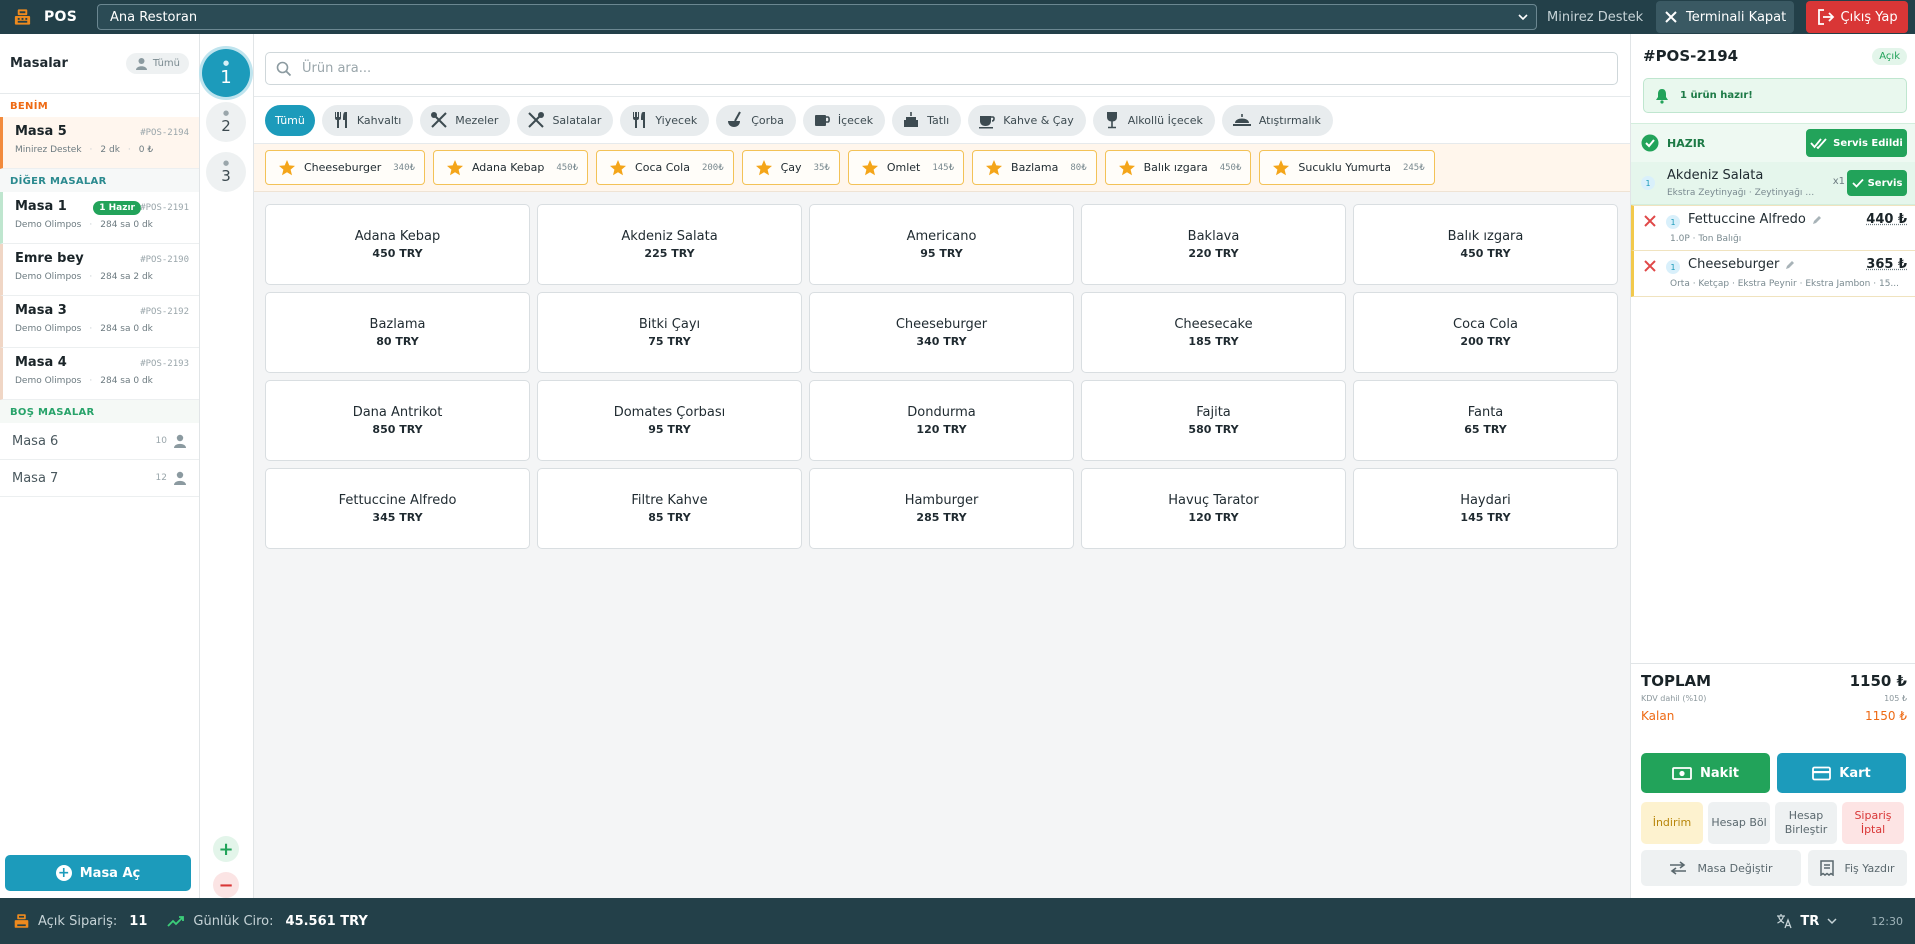 The height and width of the screenshot is (944, 1915). What do you see at coordinates (397, 244) in the screenshot?
I see `product-card: Adana Kebap 450 TRY` at bounding box center [397, 244].